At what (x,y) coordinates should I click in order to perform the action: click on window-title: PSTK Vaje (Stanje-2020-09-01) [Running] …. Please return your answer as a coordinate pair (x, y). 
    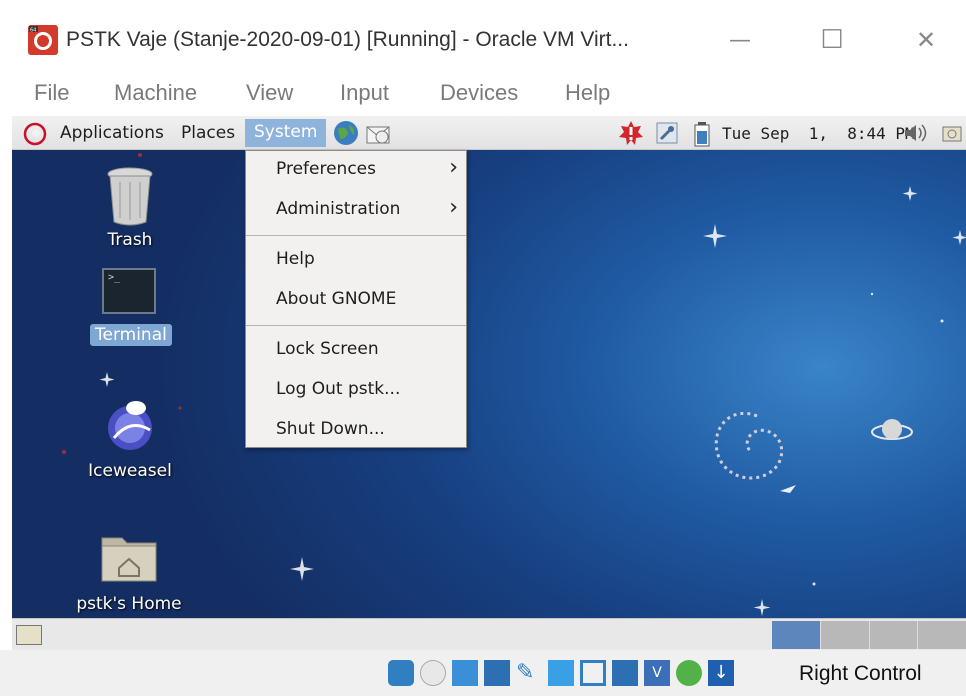
    Looking at the image, I should click on (347, 39).